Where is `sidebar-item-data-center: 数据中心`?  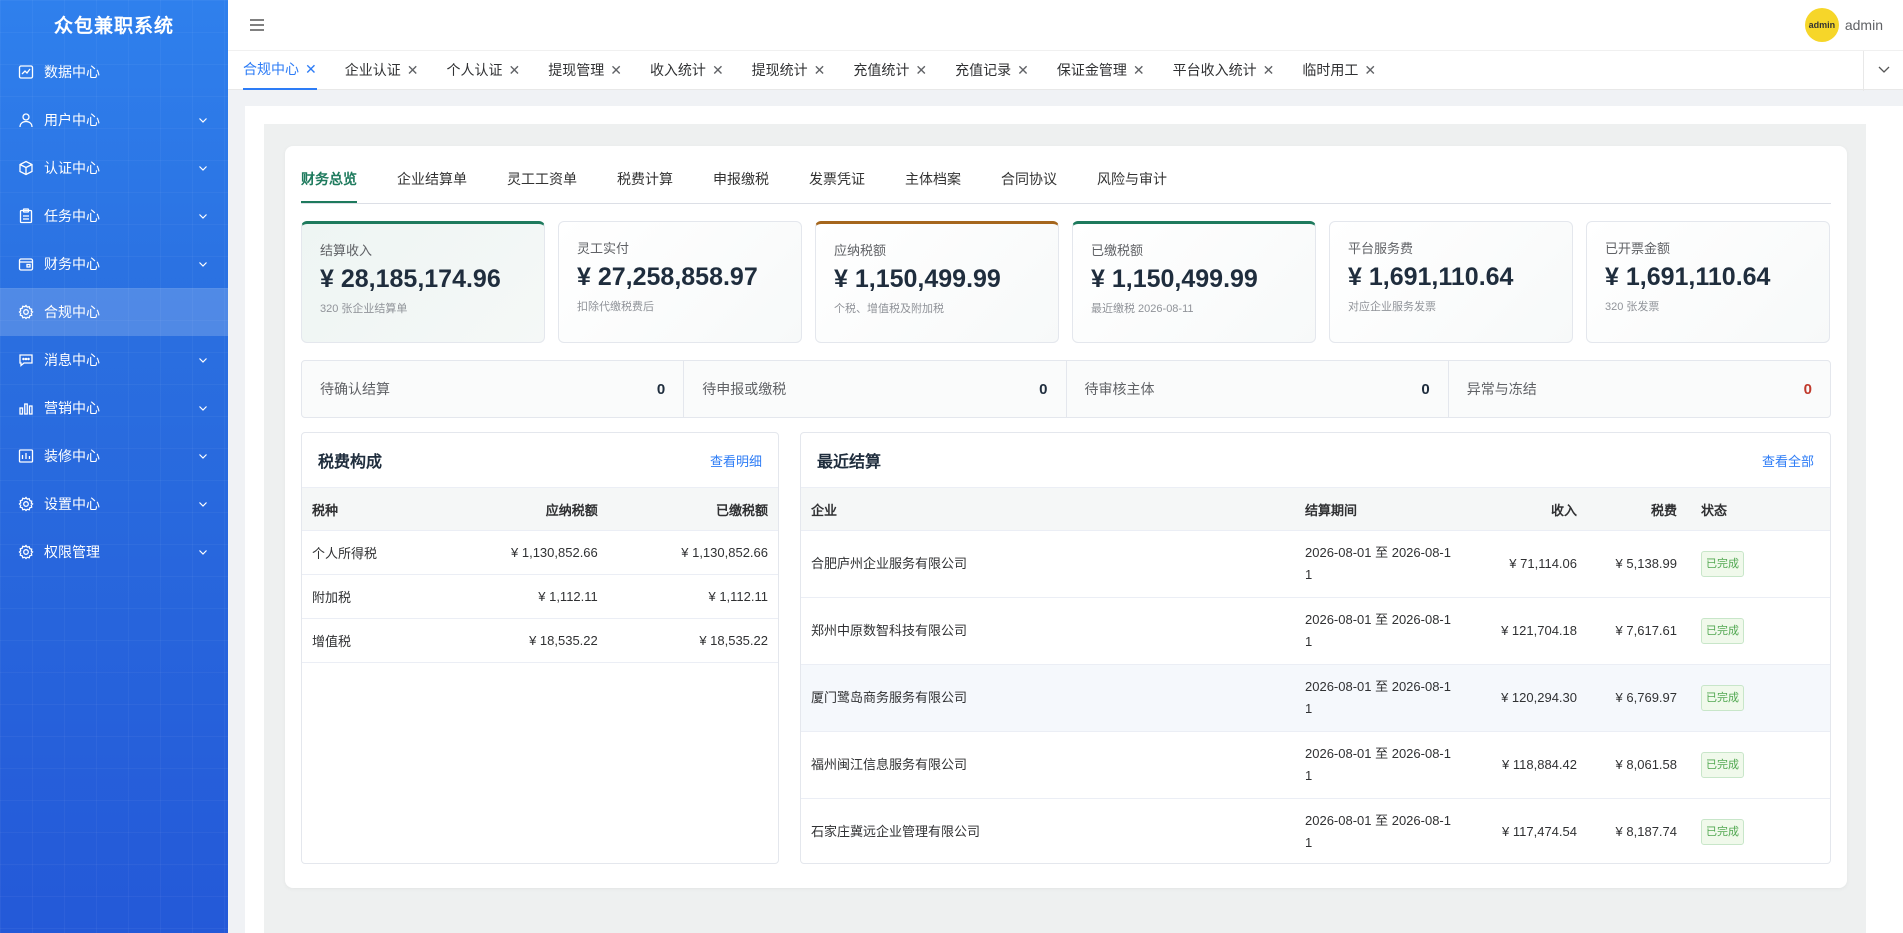 sidebar-item-data-center: 数据中心 is located at coordinates (114, 72).